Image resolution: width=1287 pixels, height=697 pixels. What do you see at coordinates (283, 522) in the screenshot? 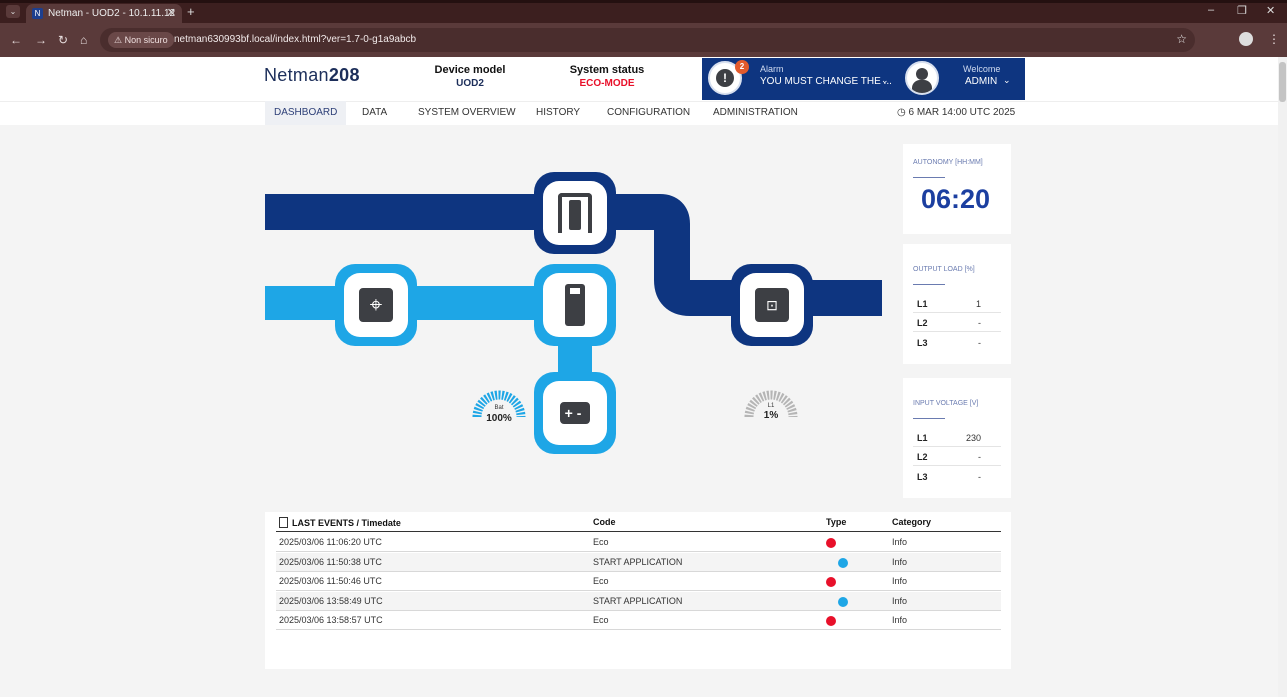
I see `document-icon` at bounding box center [283, 522].